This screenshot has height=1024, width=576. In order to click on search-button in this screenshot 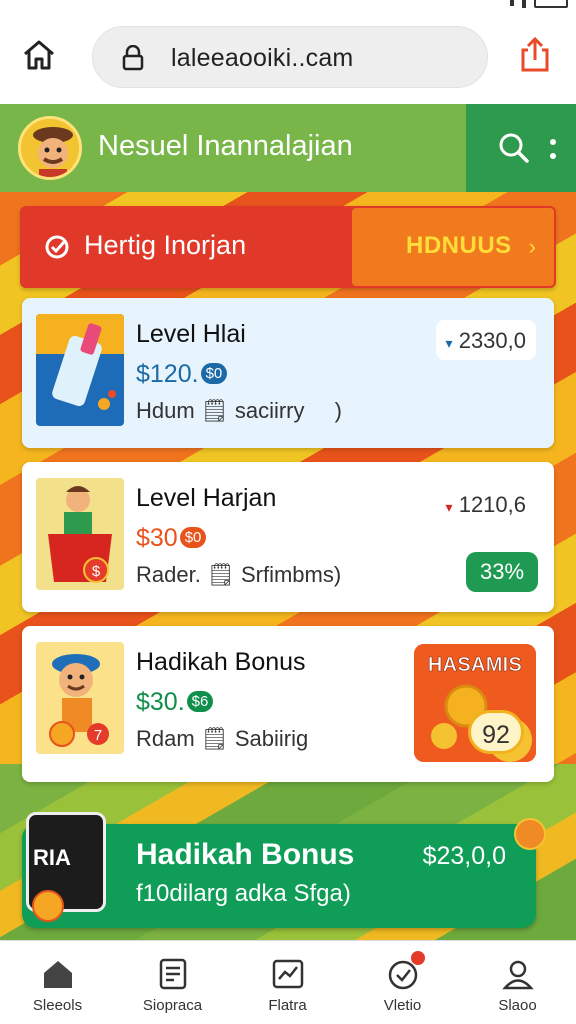, I will do `click(514, 148)`.